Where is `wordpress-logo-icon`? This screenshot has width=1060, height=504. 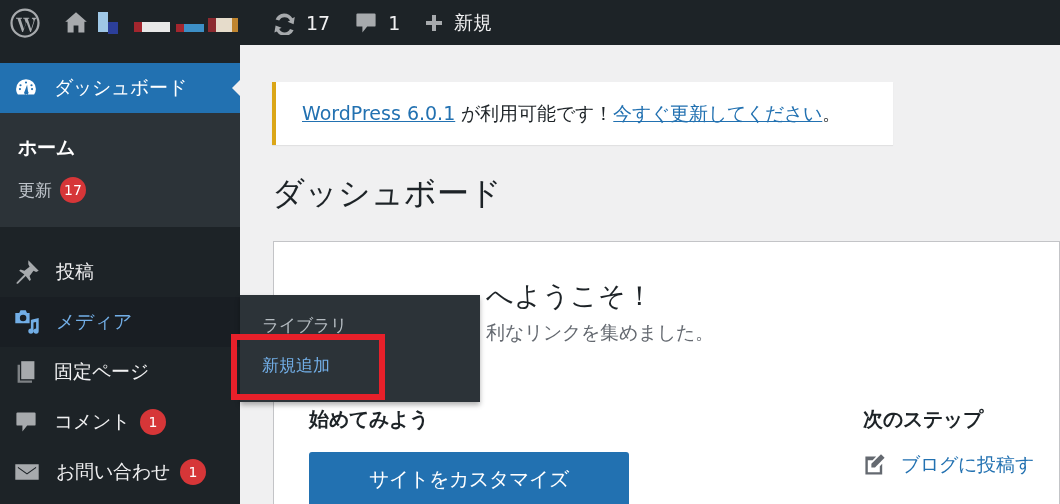 wordpress-logo-icon is located at coordinates (25, 22).